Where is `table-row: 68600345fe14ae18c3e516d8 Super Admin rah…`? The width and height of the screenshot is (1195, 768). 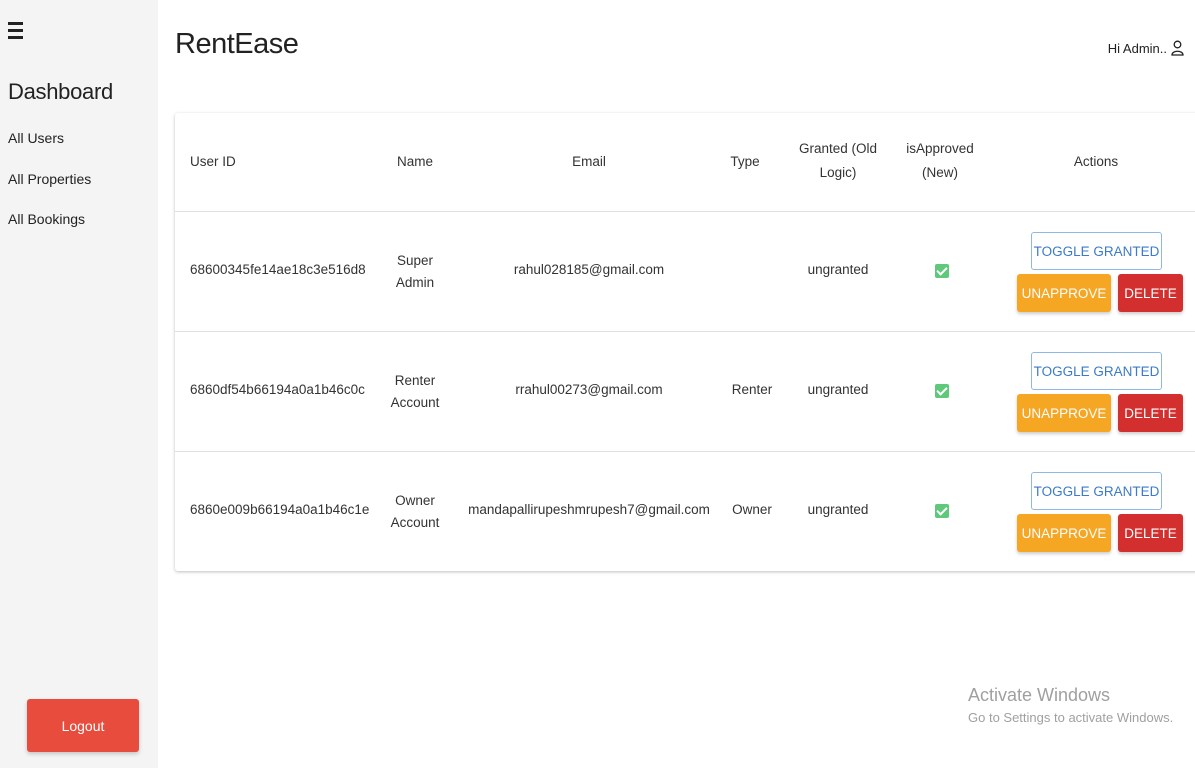 table-row: 68600345fe14ae18c3e516d8 Super Admin rah… is located at coordinates (685, 272).